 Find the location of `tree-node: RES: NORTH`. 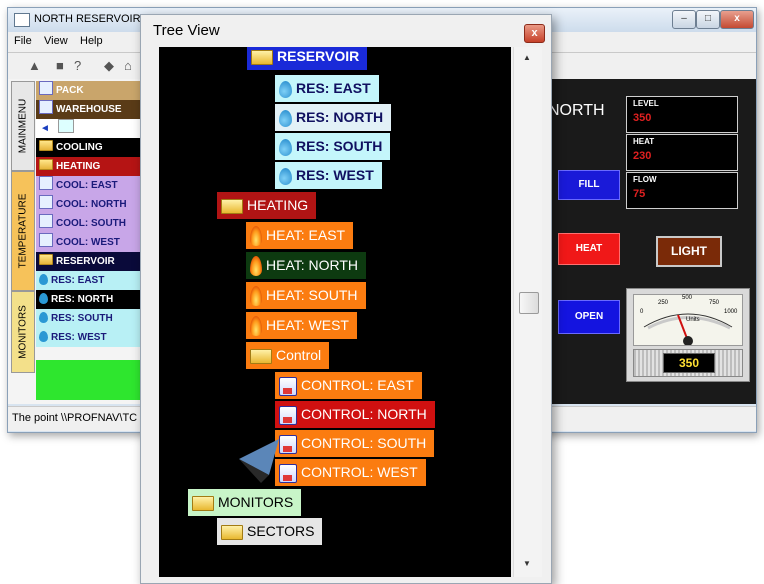

tree-node: RES: NORTH is located at coordinates (333, 117).